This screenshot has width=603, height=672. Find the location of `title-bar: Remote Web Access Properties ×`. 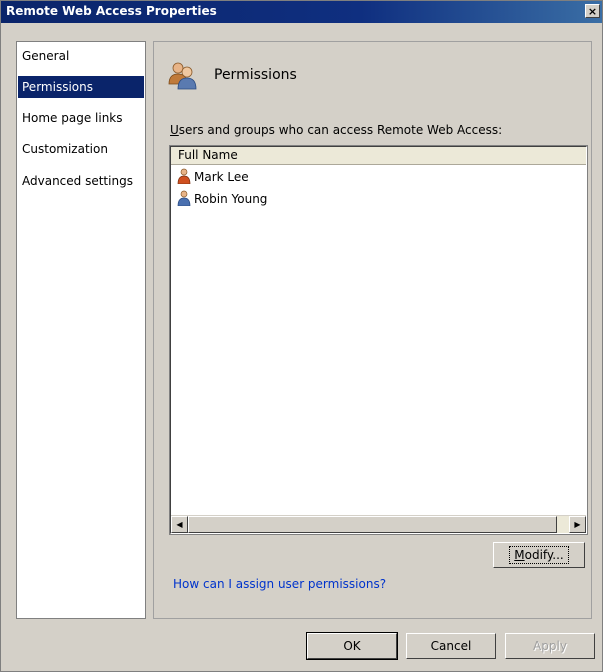

title-bar: Remote Web Access Properties × is located at coordinates (301, 12).